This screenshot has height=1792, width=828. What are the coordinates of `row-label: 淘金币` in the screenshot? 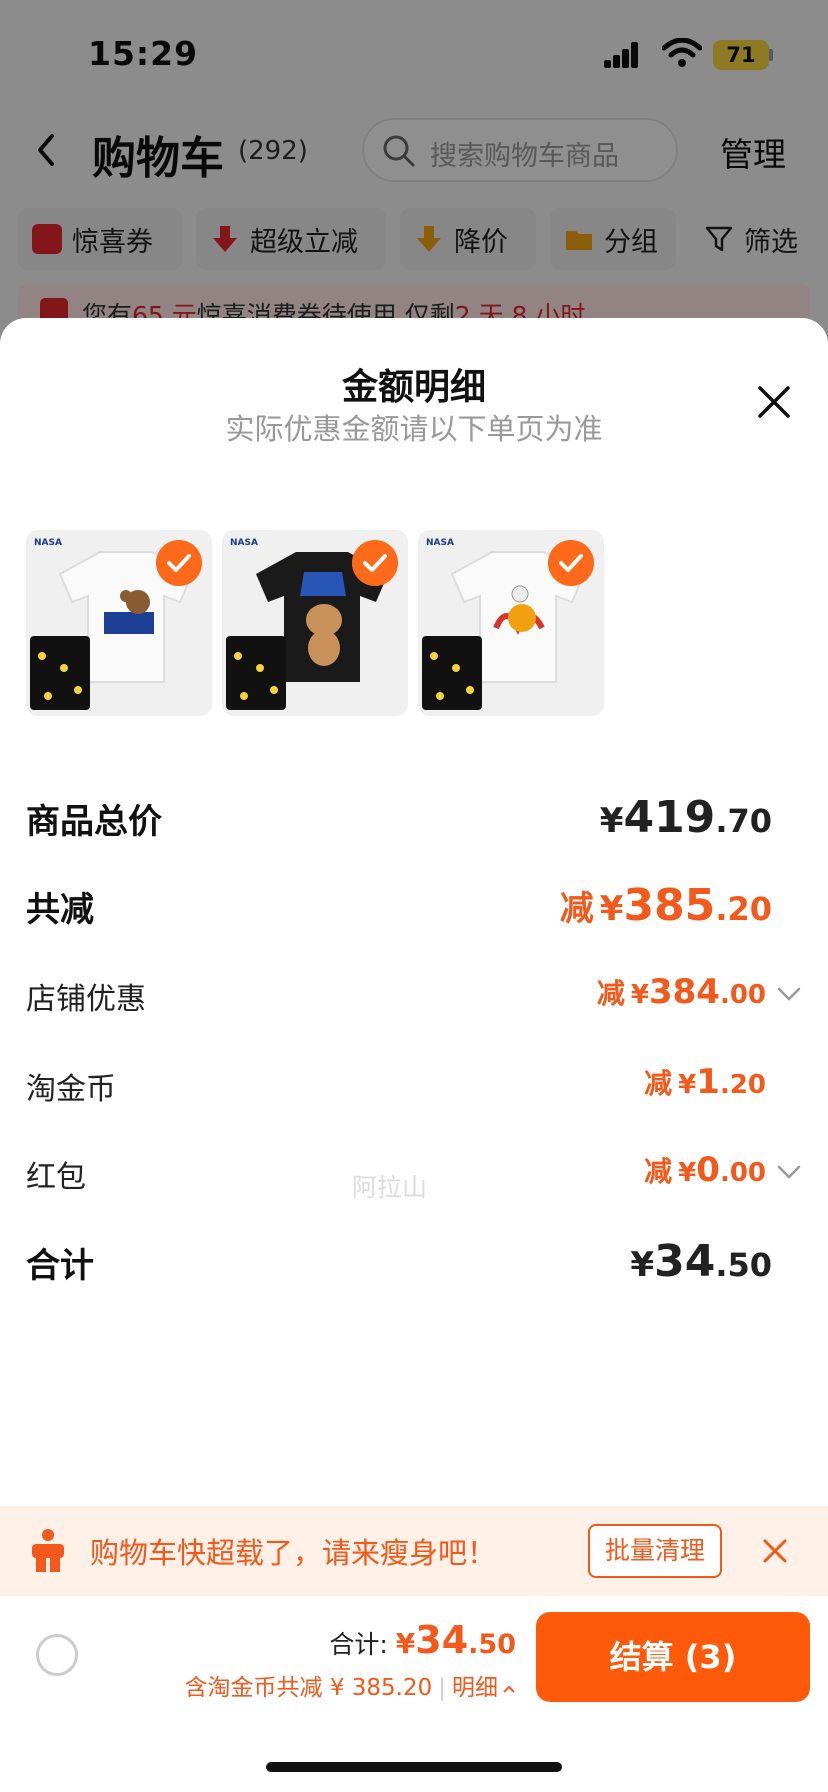 It's located at (71, 1089).